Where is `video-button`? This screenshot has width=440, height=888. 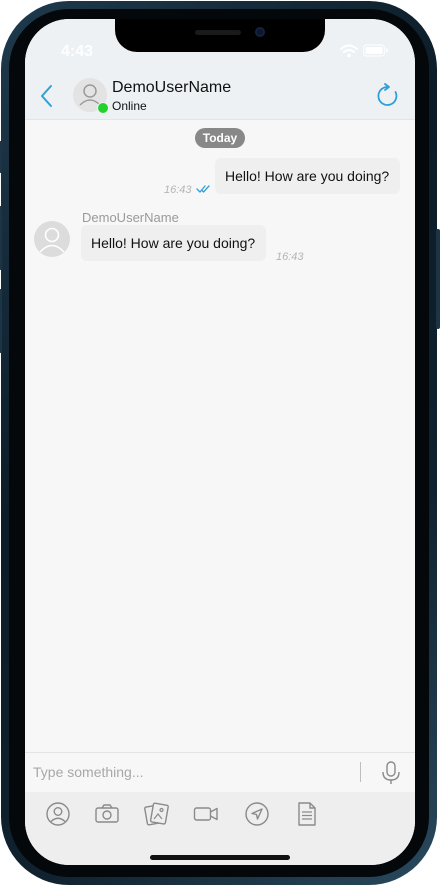 video-button is located at coordinates (206, 814).